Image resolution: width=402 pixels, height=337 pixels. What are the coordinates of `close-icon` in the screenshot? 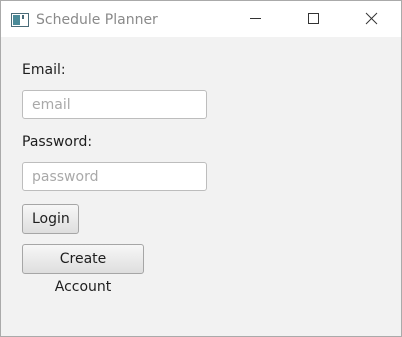 It's located at (371, 18).